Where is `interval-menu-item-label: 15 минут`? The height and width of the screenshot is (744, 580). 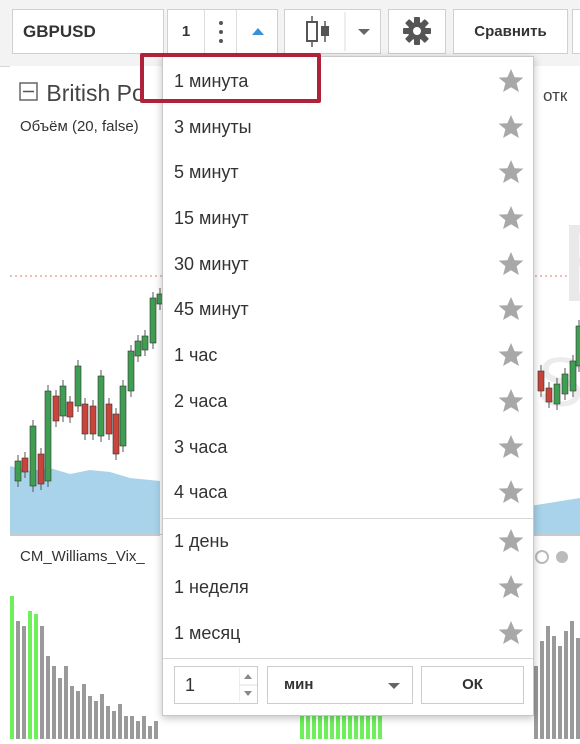
interval-menu-item-label: 15 минут is located at coordinates (211, 218).